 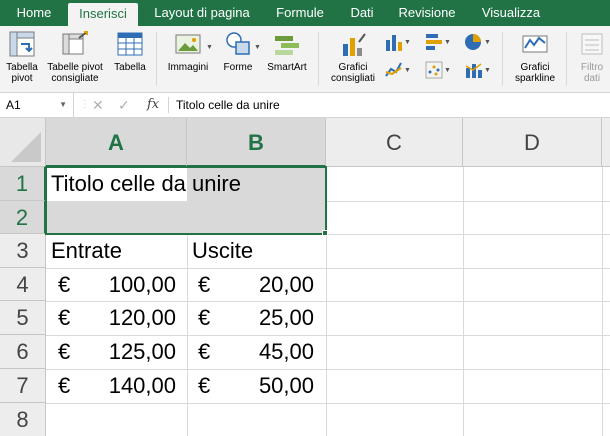 What do you see at coordinates (437, 70) in the screenshot?
I see `scatter-chart-icon: ▼` at bounding box center [437, 70].